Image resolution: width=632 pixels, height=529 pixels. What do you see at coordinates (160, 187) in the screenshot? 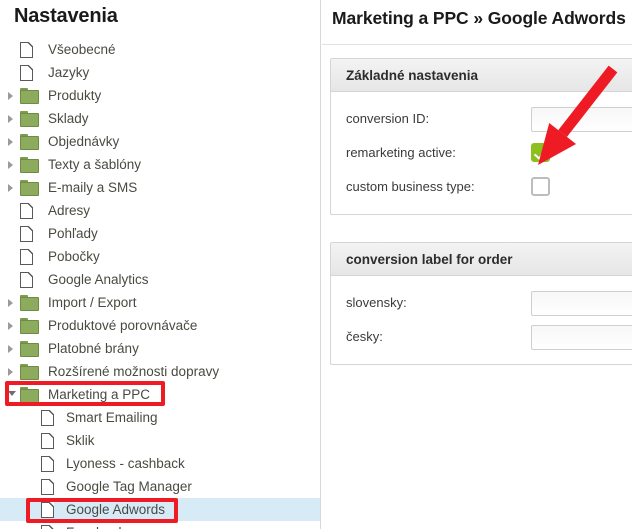
I see `sidebar-item-e-maily-a-sms: E-maily a SMS` at bounding box center [160, 187].